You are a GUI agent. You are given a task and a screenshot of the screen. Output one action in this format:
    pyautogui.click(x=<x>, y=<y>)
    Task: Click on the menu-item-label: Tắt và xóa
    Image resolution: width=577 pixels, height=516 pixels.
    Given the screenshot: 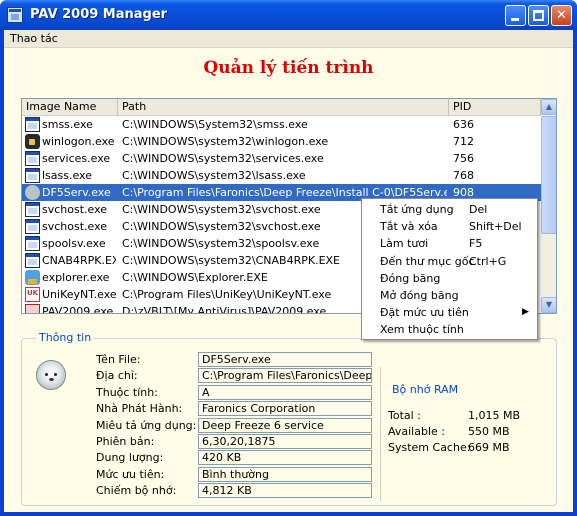 What is the action you would take?
    pyautogui.click(x=409, y=227)
    